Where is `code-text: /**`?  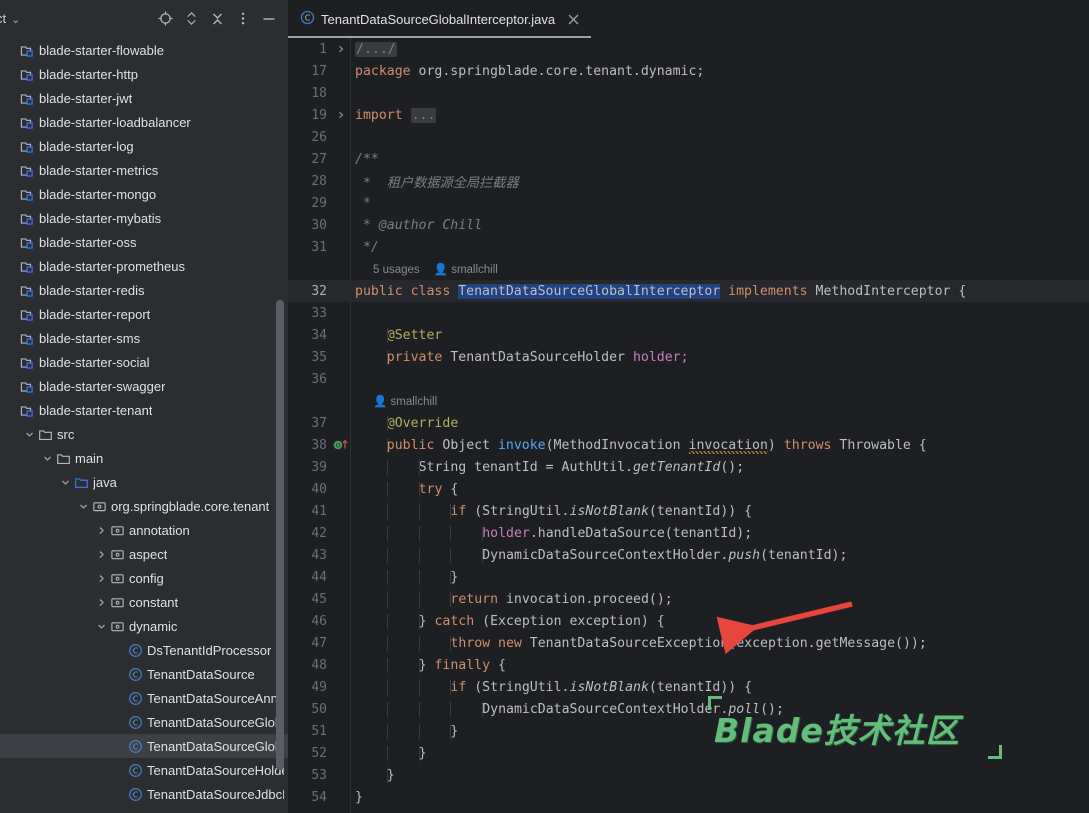 code-text: /** is located at coordinates (367, 159).